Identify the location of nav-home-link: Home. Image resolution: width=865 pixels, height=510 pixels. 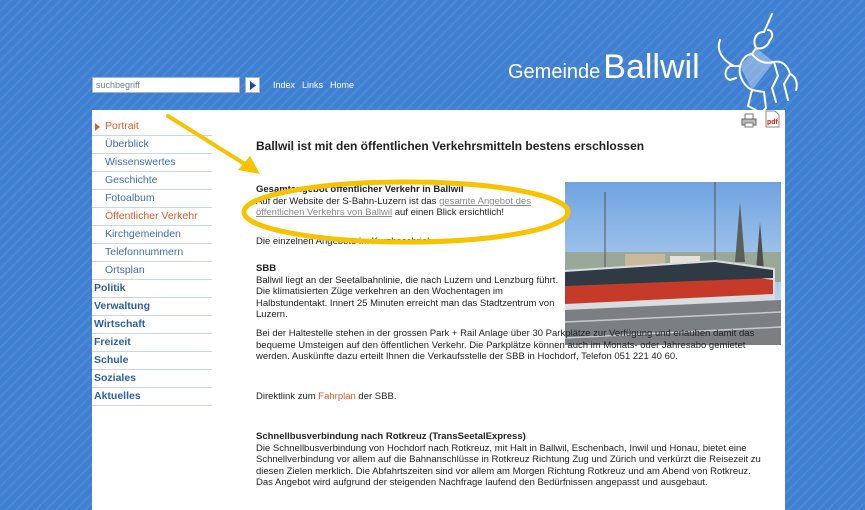
(342, 85).